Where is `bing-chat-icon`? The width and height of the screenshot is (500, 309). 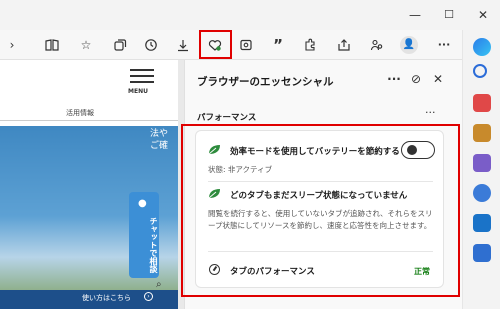 bing-chat-icon is located at coordinates (482, 47).